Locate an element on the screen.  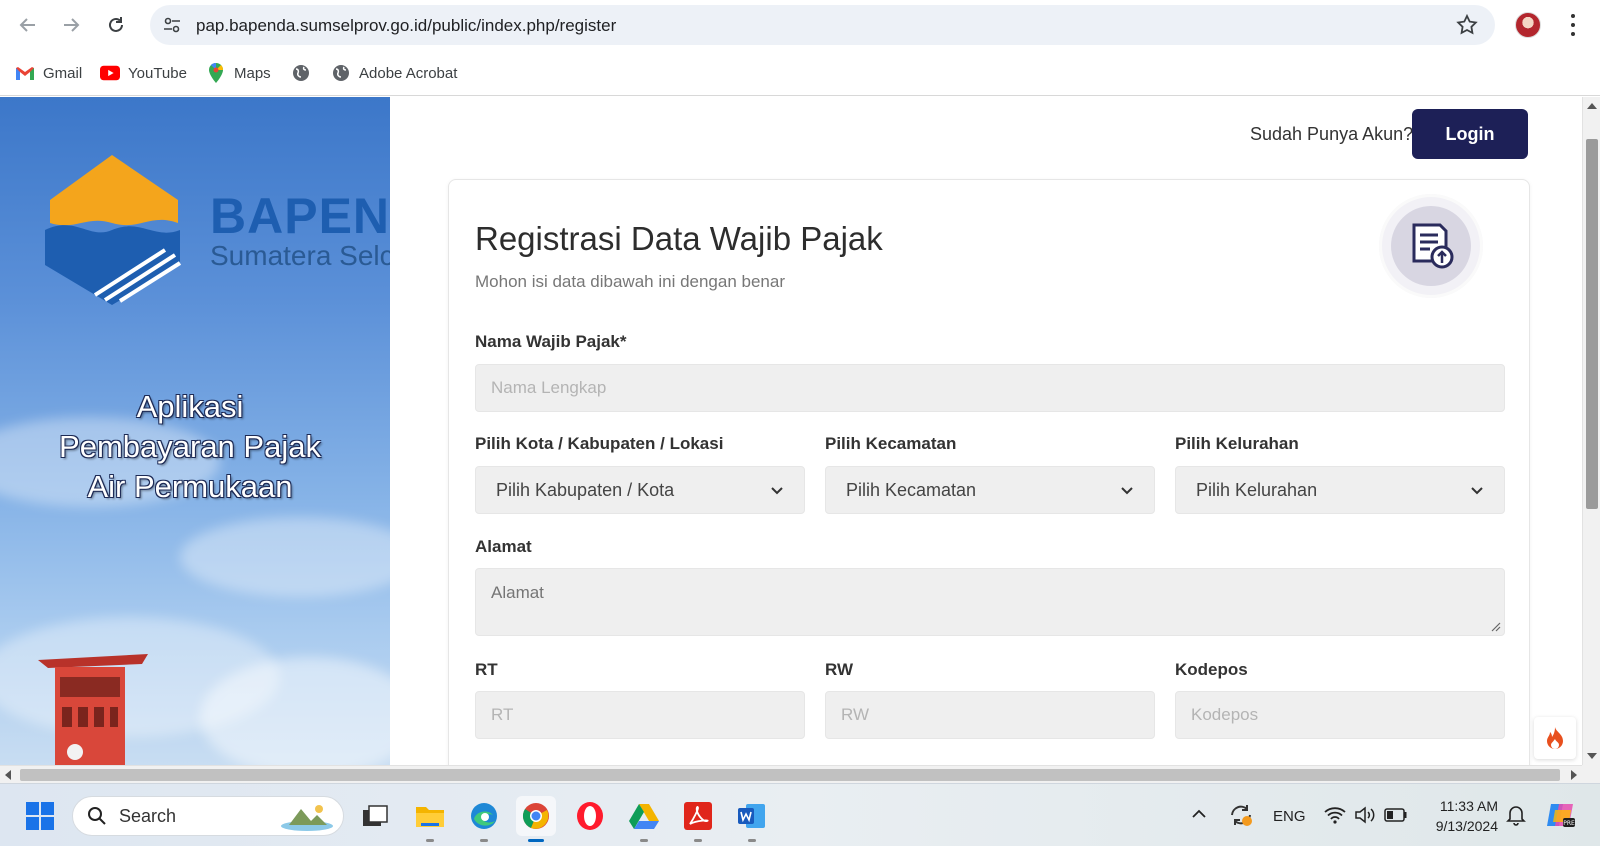
document-badge is located at coordinates (1431, 246).